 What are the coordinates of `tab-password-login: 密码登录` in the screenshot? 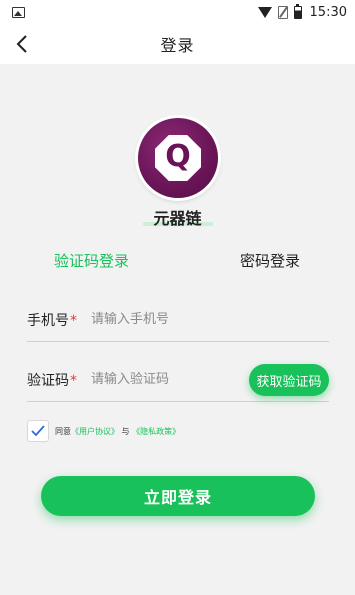 It's located at (270, 260).